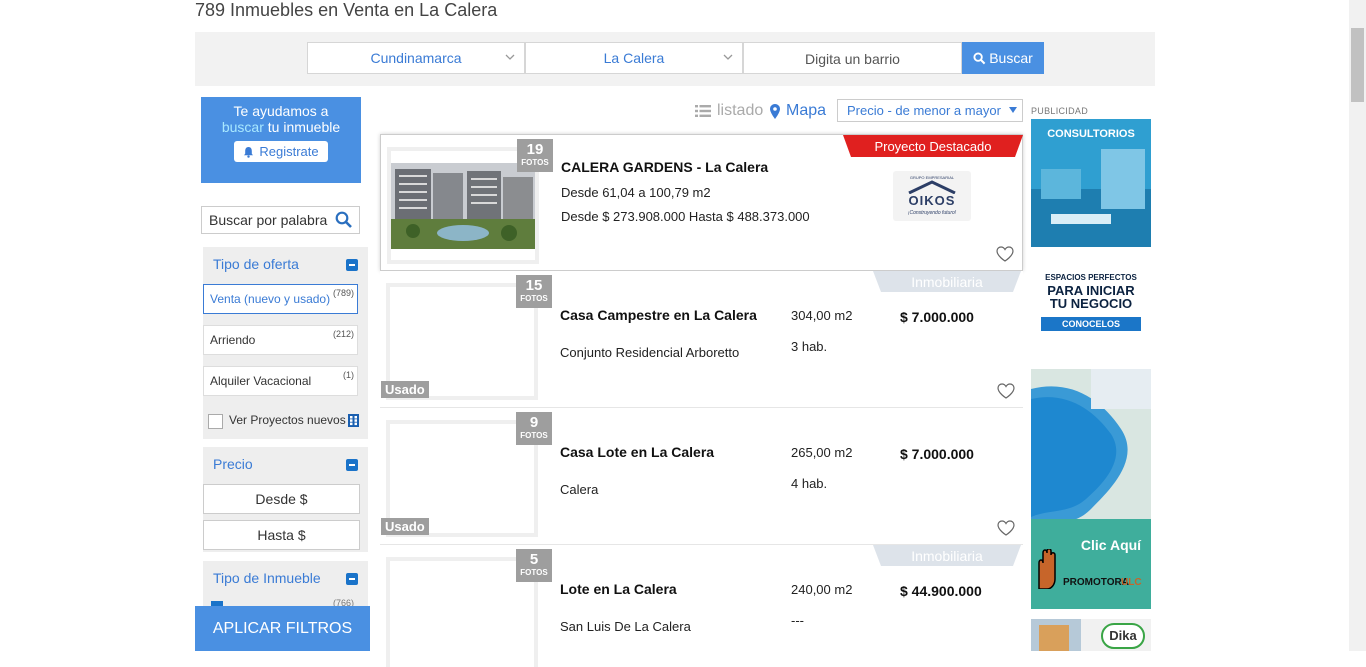 This screenshot has height=667, width=1366. I want to click on offer-option-count: (212), so click(343, 334).